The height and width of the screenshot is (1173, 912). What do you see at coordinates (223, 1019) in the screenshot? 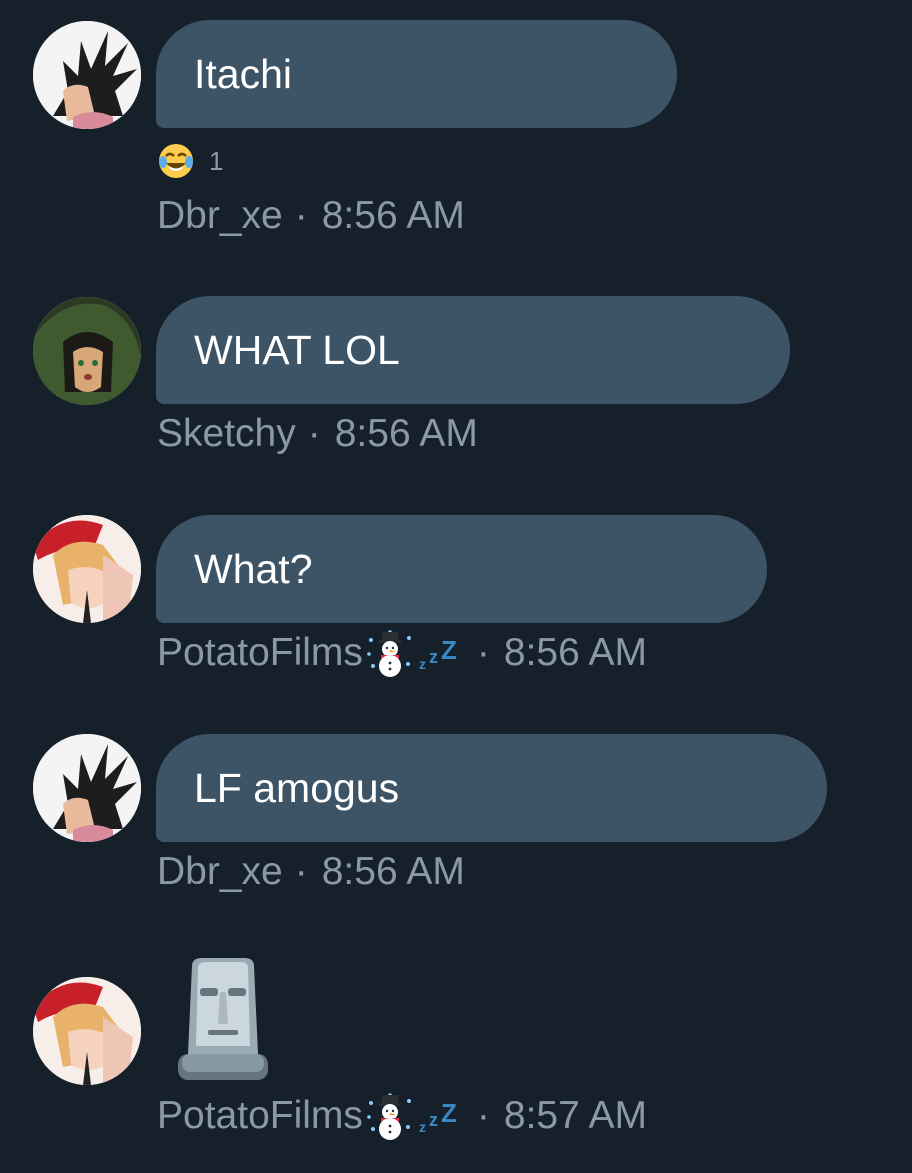
I see `moai-icon` at bounding box center [223, 1019].